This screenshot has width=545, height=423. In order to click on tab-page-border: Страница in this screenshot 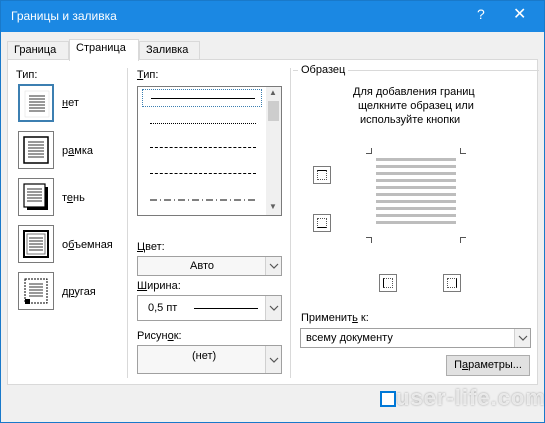, I will do `click(104, 50)`.